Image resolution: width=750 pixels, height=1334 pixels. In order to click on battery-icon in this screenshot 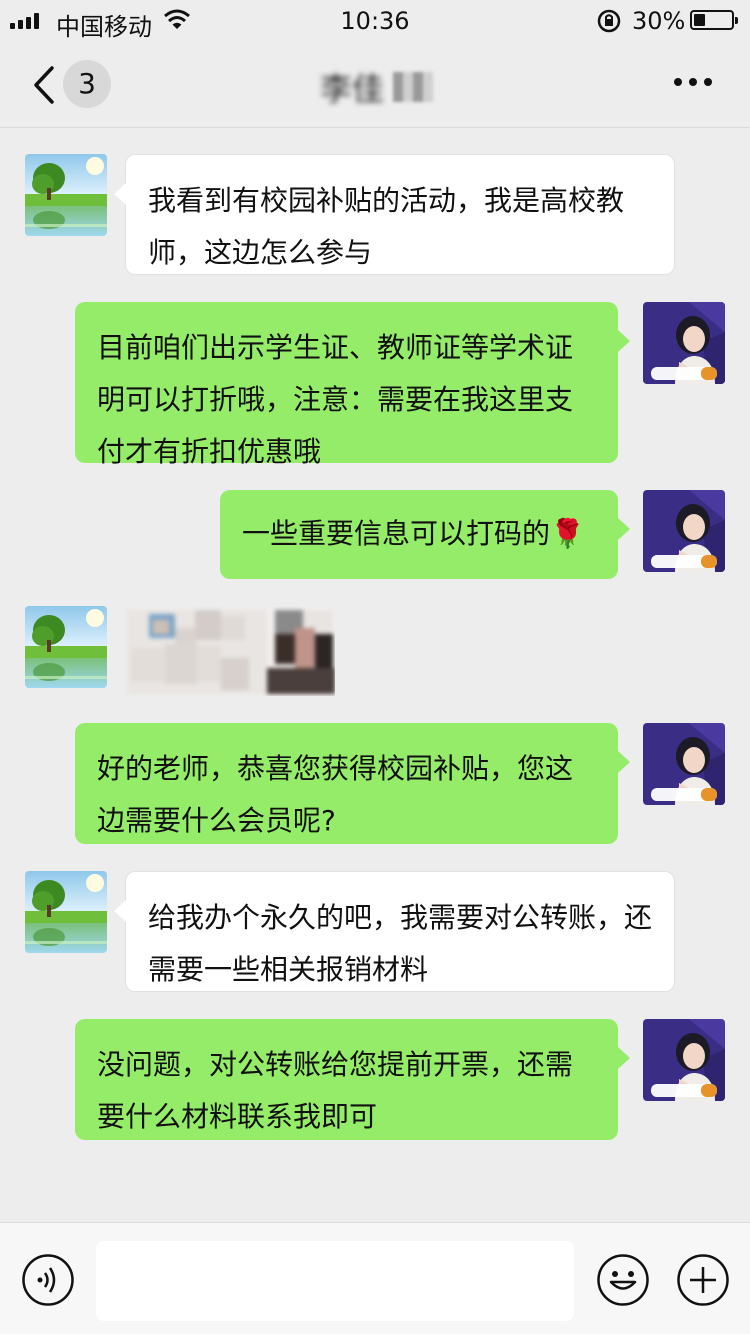, I will do `click(714, 20)`.